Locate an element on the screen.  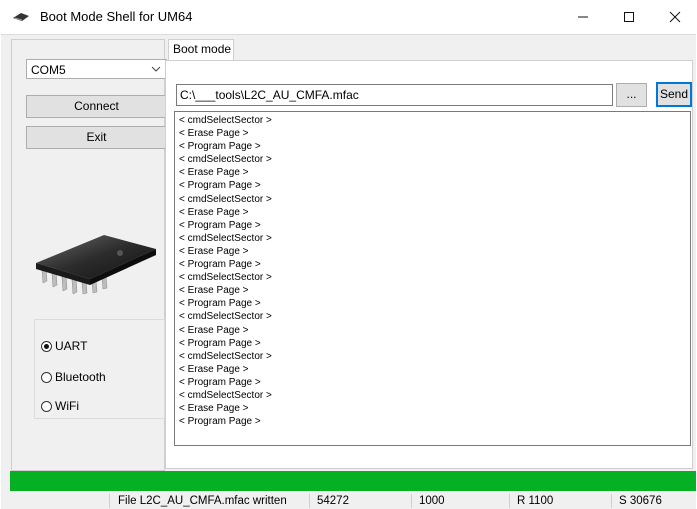
chevron-down-icon is located at coordinates (156, 69).